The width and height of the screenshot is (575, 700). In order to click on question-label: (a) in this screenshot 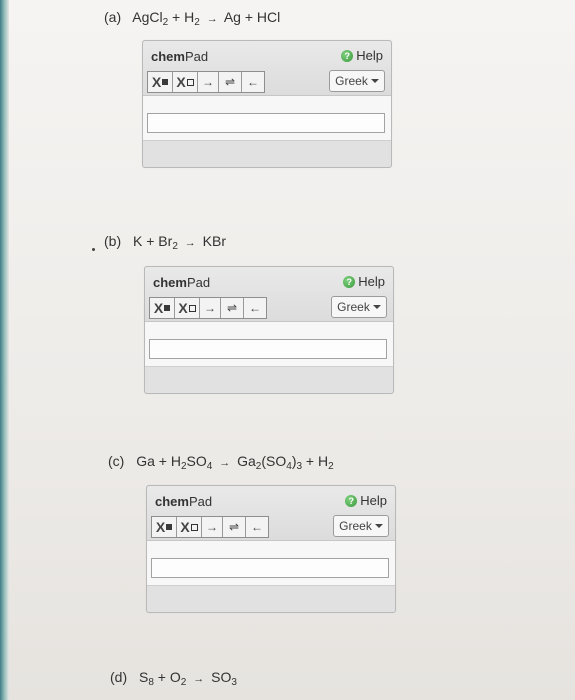, I will do `click(113, 17)`.